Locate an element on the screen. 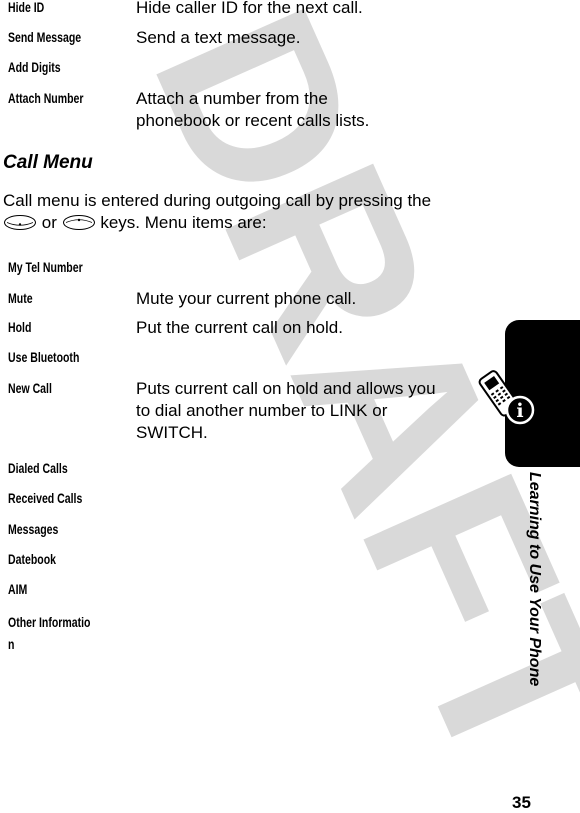 The image size is (580, 813). chapter-title: Learning to Use Your Phone is located at coordinates (534, 579).